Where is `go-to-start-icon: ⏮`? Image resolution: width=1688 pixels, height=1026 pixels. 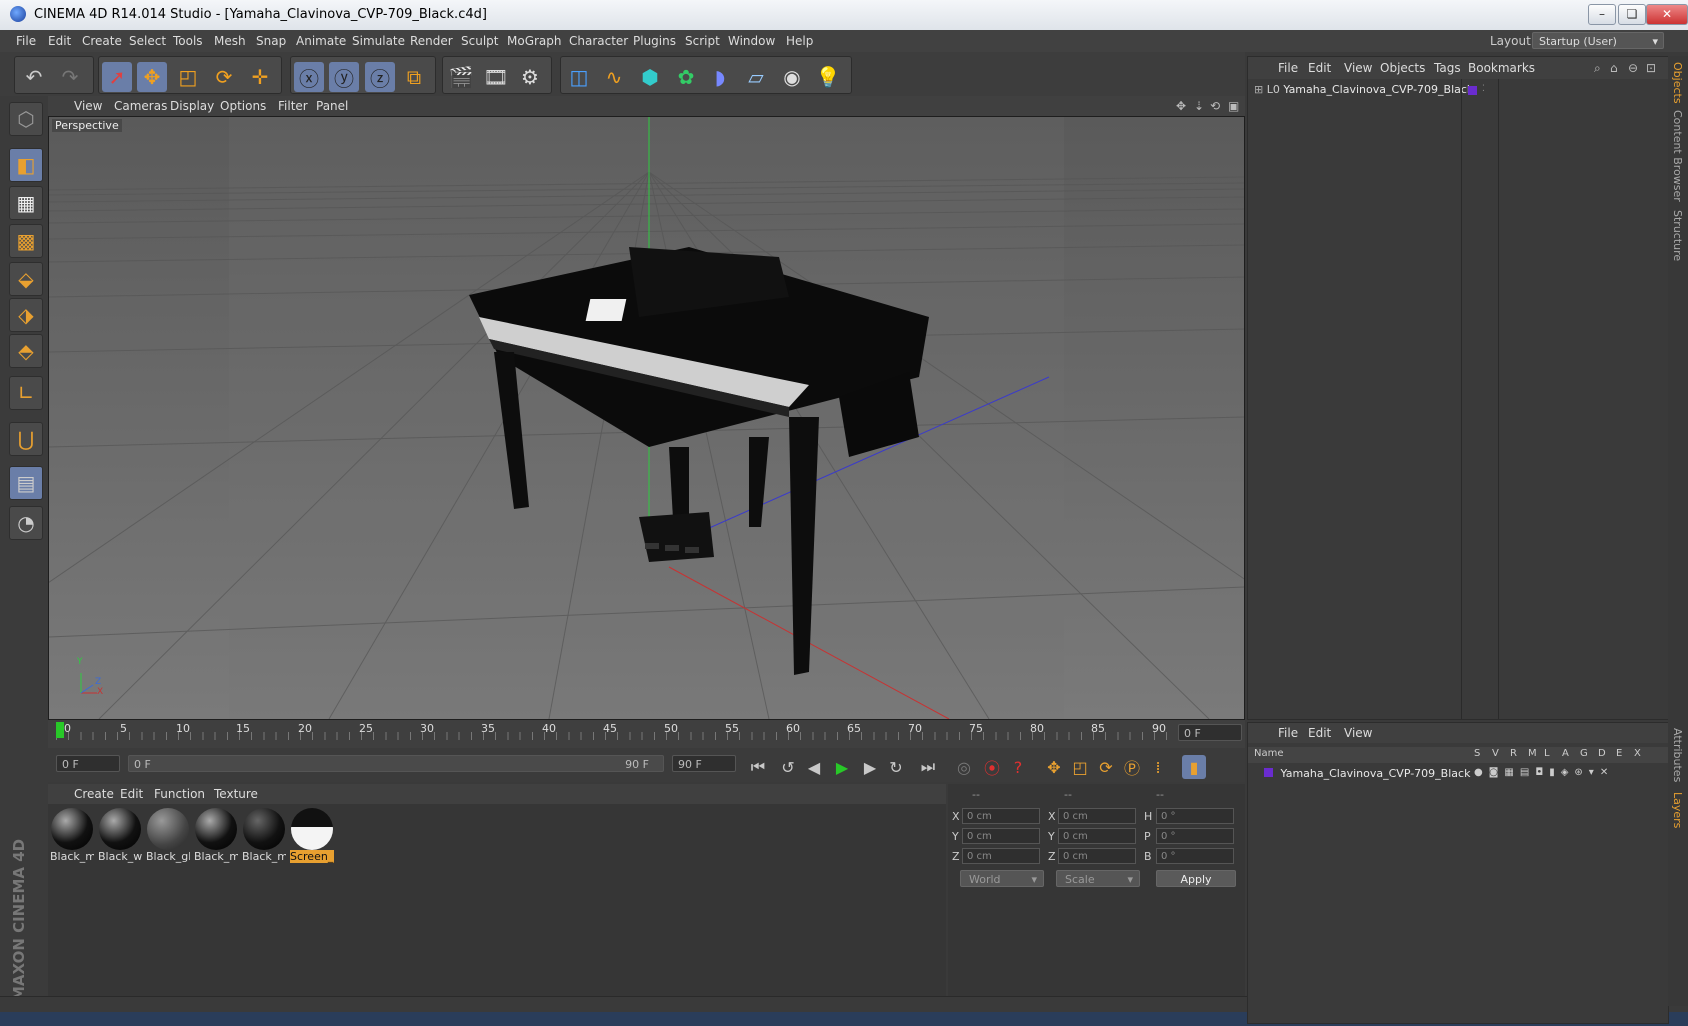 go-to-start-icon: ⏮ is located at coordinates (758, 767).